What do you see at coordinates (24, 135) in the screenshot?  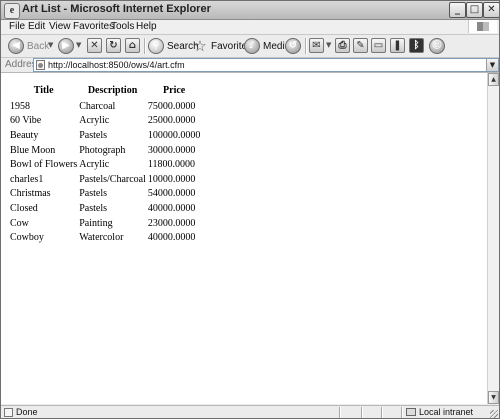 I see `cell-title: Beauty` at bounding box center [24, 135].